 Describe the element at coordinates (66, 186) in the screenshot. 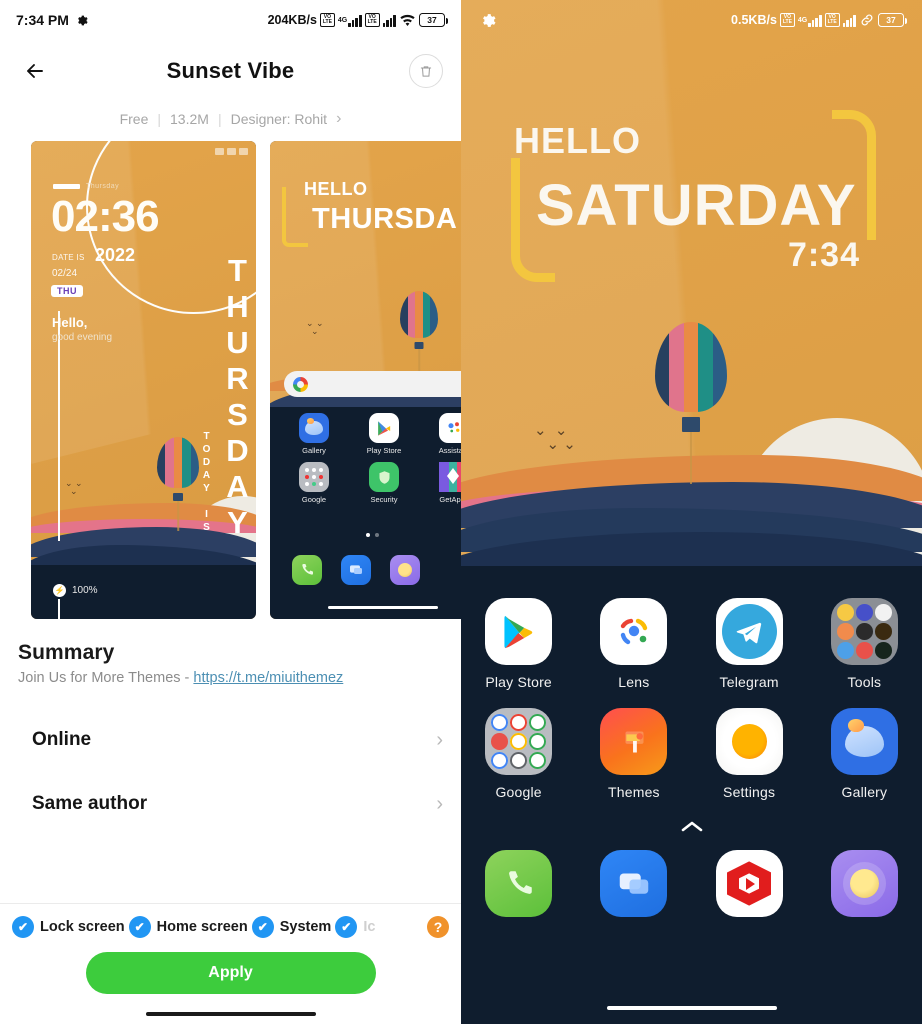

I see `dash-decor` at that location.